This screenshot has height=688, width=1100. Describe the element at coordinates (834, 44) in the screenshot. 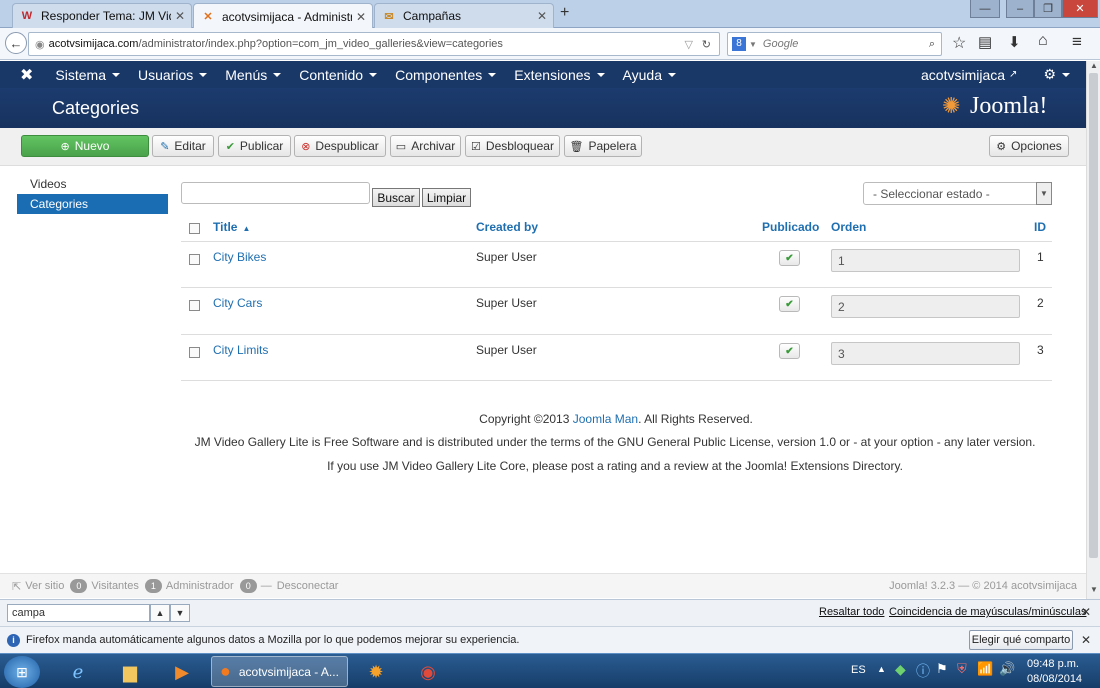

I see `search-input: 8 ▼ Google ⌕` at that location.